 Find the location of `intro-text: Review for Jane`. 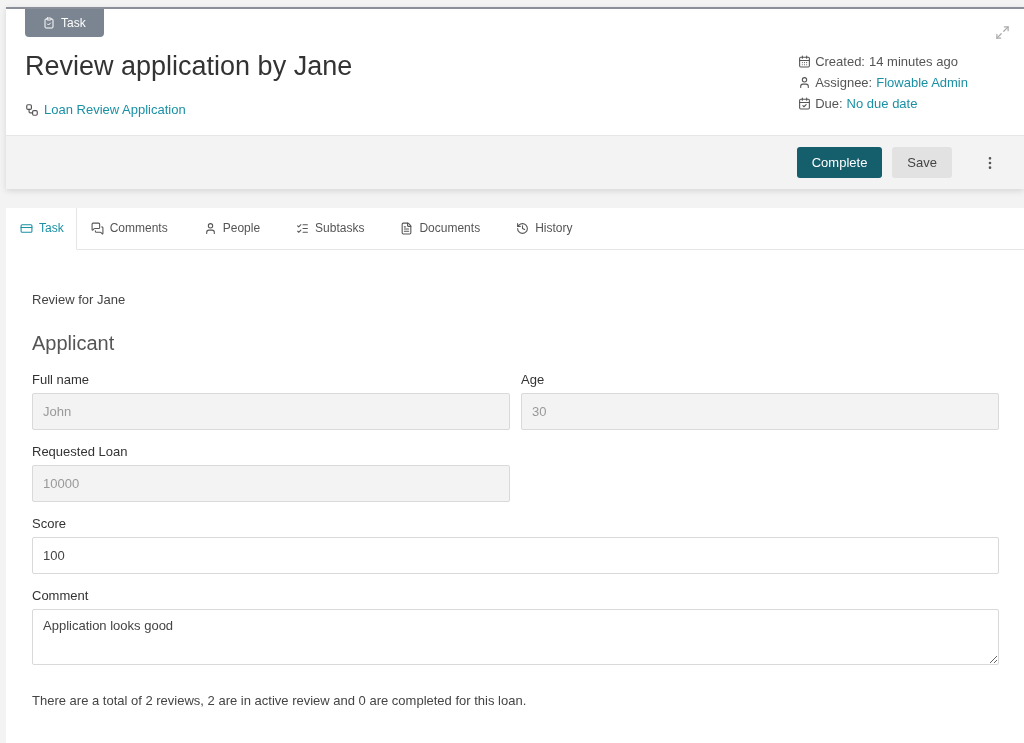

intro-text: Review for Jane is located at coordinates (79, 299).